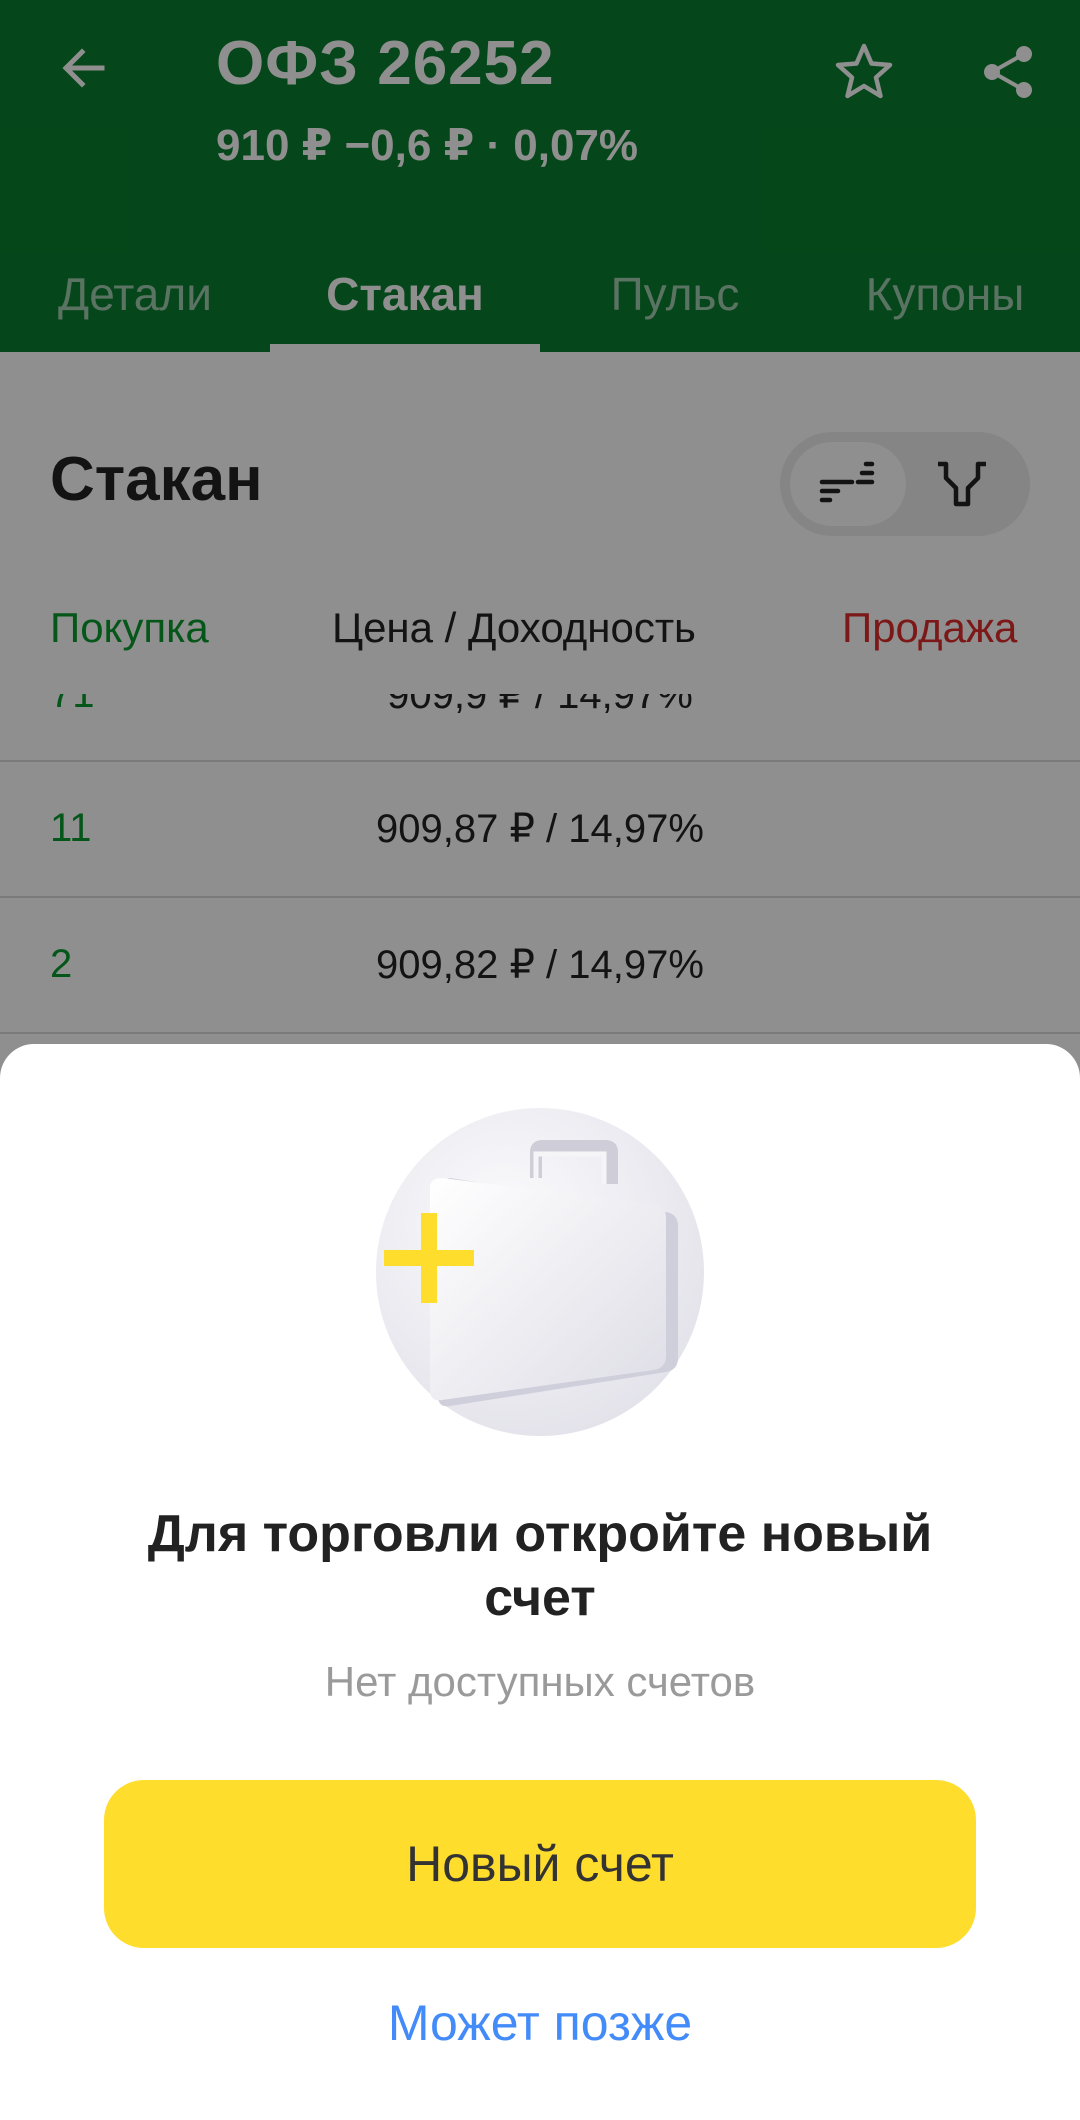  What do you see at coordinates (540, 1864) in the screenshot?
I see `new-account-button: Новый счет` at bounding box center [540, 1864].